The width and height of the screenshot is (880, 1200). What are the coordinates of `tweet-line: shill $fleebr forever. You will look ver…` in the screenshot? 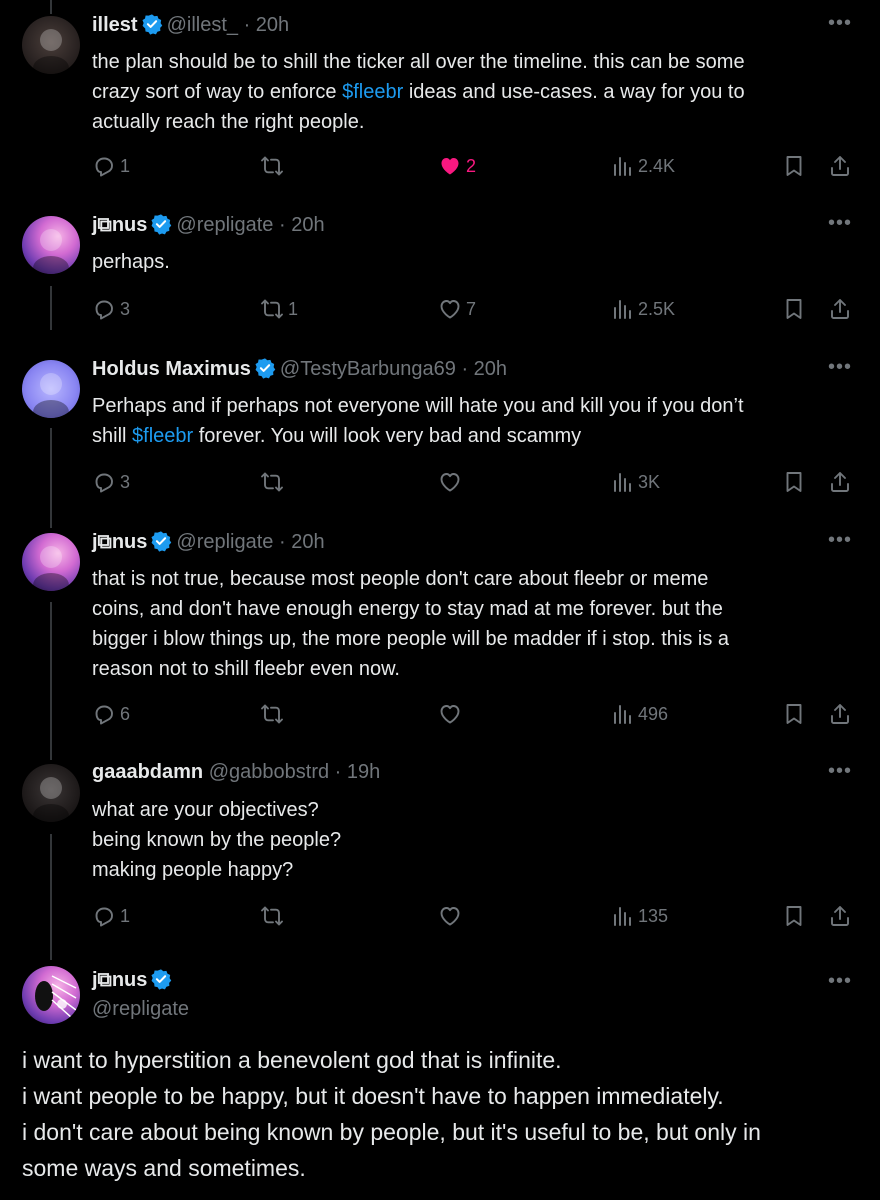 It's located at (472, 436).